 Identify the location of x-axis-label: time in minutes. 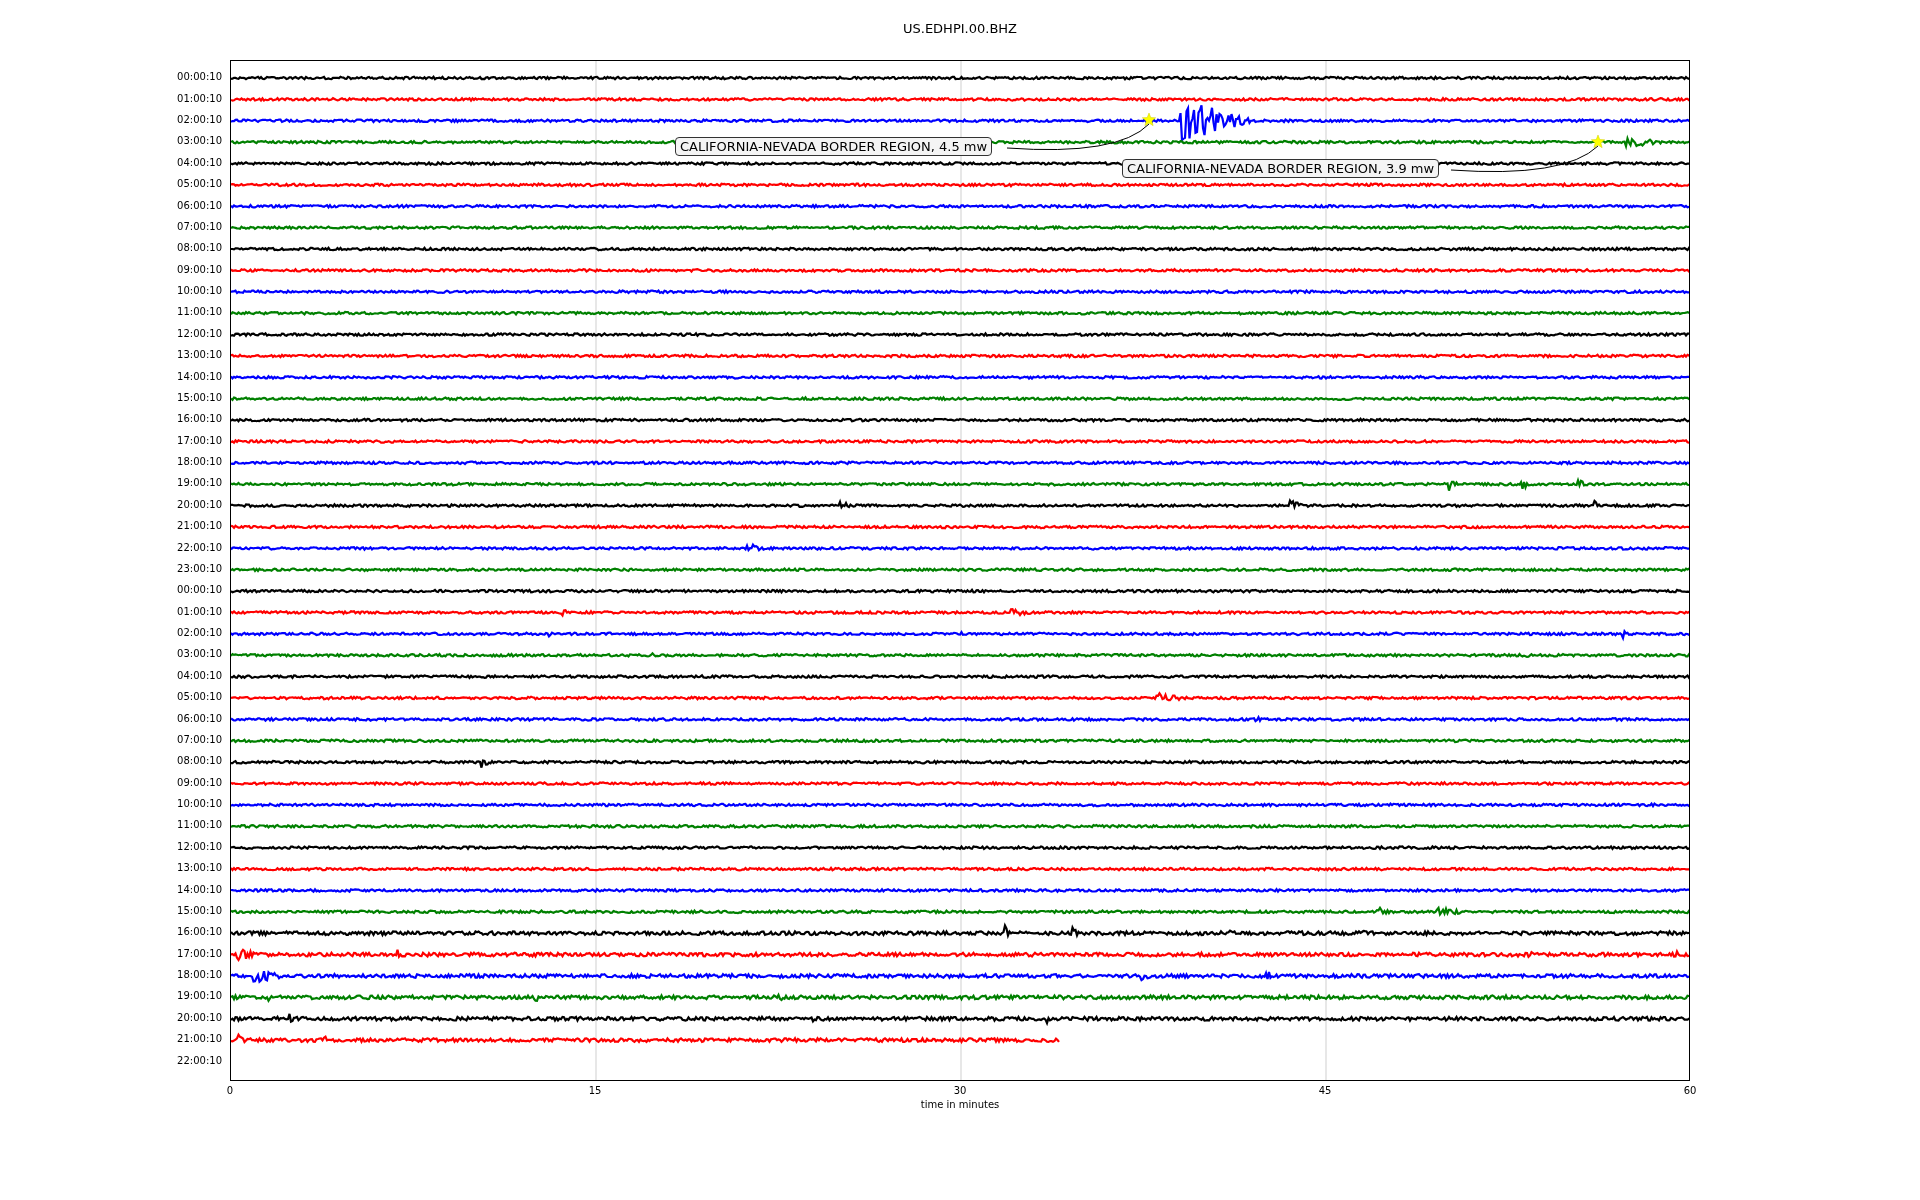
(960, 1104).